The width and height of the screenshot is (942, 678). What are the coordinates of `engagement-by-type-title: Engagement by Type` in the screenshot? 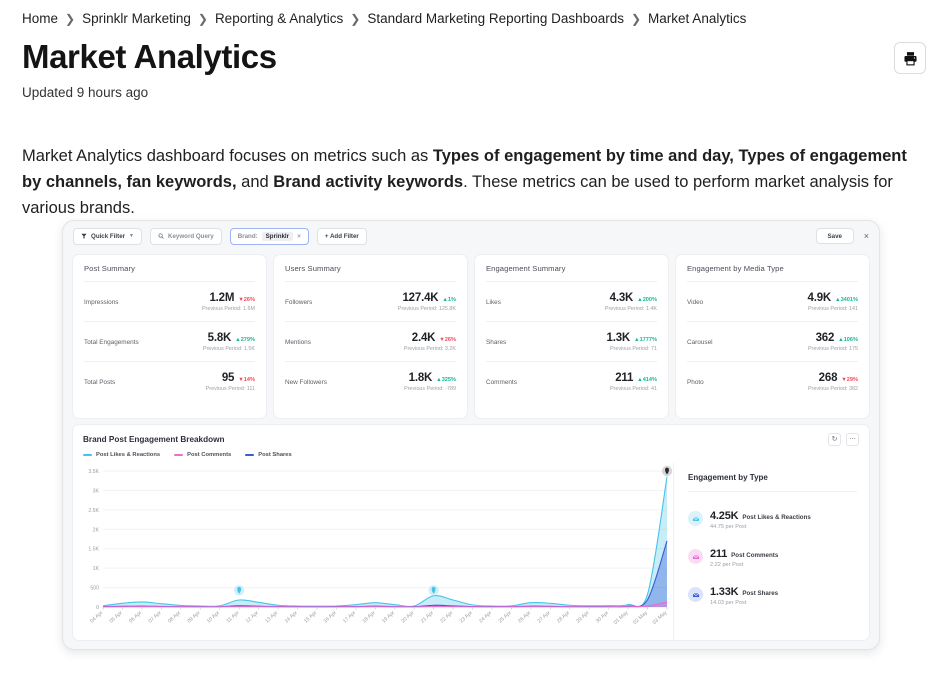 It's located at (728, 477).